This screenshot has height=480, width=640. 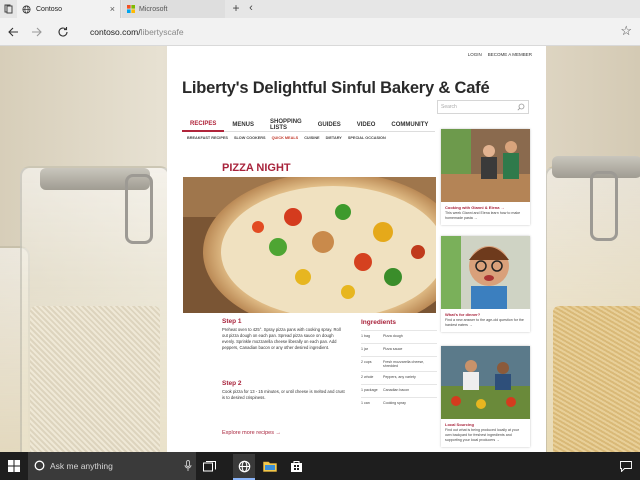 What do you see at coordinates (250, 138) in the screenshot?
I see `subnav-slow-cookers: SLOW COOKERS` at bounding box center [250, 138].